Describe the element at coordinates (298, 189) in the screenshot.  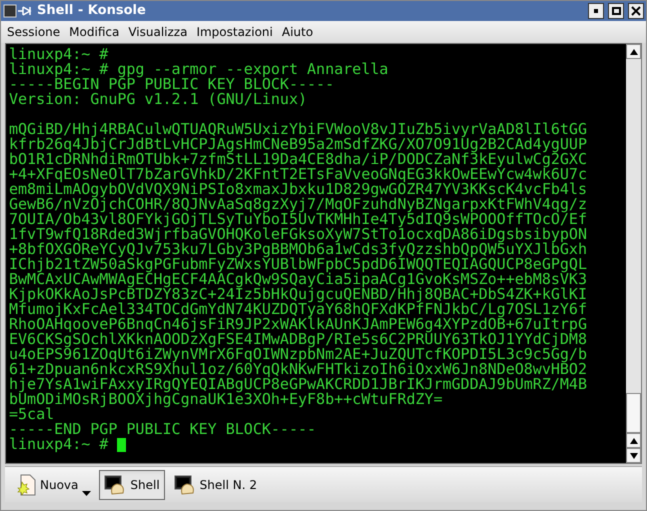
I see `terminal-line: em8miLmAOgybOVdVQX9NiPSIo8xmaxJbxku1D829gwGOZR47YV3KKscK4vcFb4ls` at that location.